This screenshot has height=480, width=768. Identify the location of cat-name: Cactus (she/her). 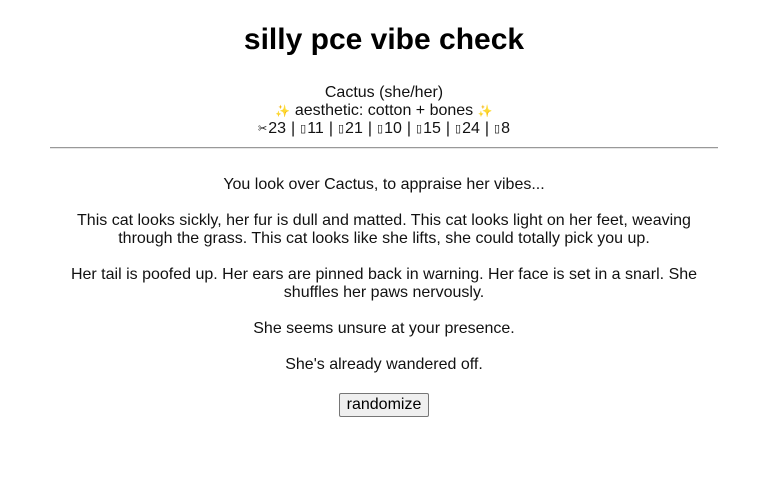
(384, 92).